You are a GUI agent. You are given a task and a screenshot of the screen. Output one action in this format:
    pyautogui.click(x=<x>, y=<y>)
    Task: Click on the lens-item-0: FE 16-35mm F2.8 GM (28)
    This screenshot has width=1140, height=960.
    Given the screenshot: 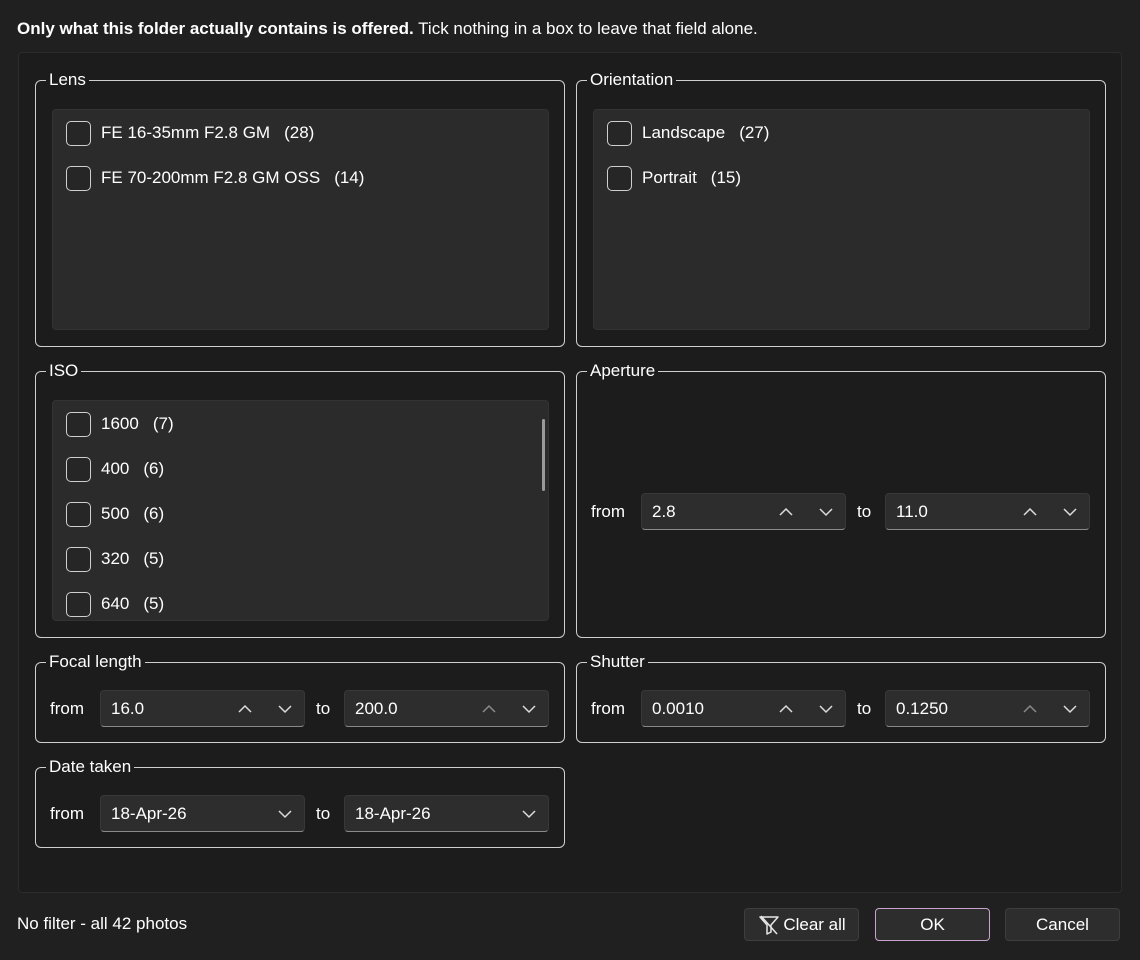 What is the action you would take?
    pyautogui.click(x=190, y=133)
    